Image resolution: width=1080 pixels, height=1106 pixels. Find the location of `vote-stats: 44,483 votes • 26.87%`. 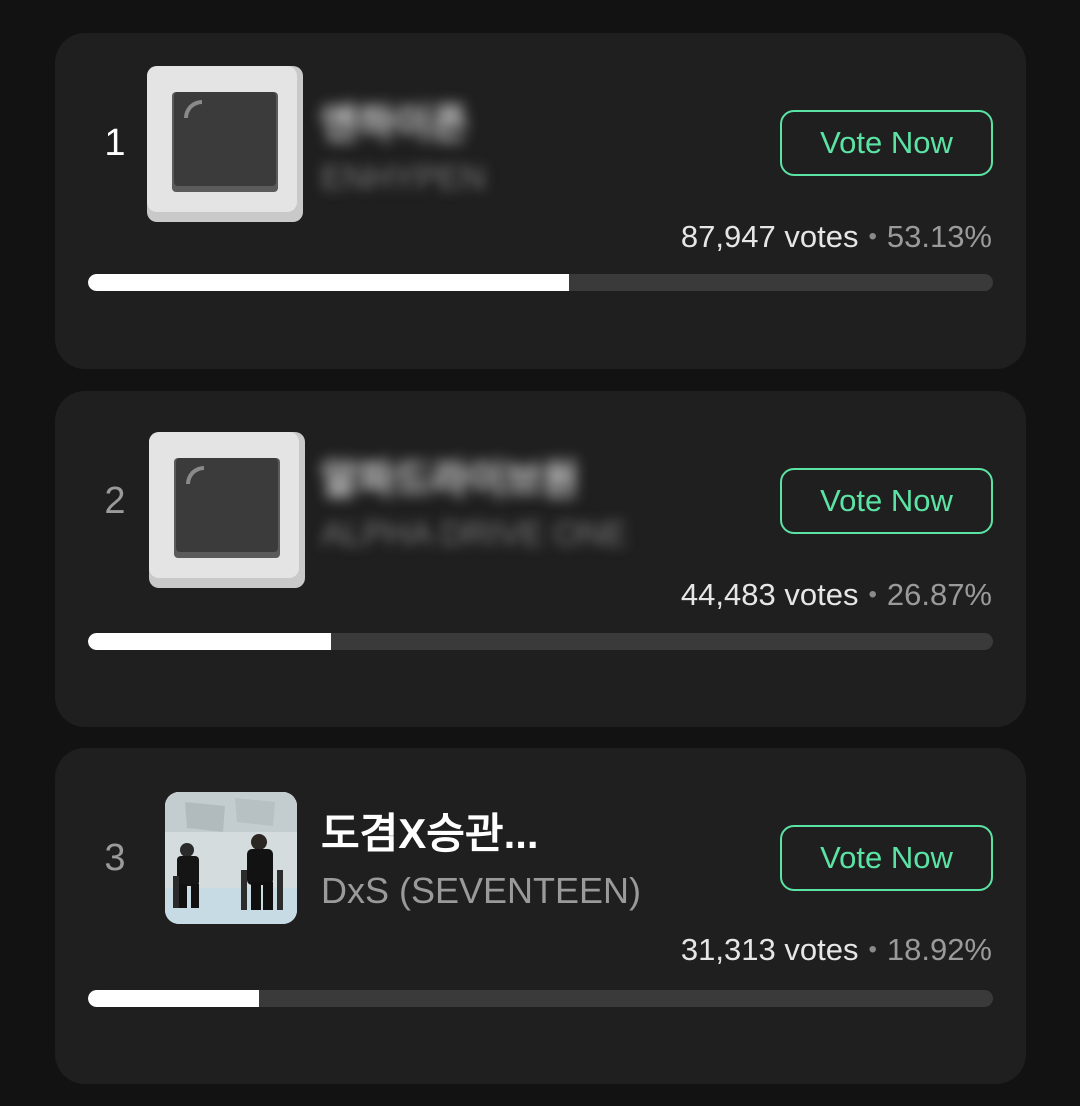

vote-stats: 44,483 votes • 26.87% is located at coordinates (836, 595).